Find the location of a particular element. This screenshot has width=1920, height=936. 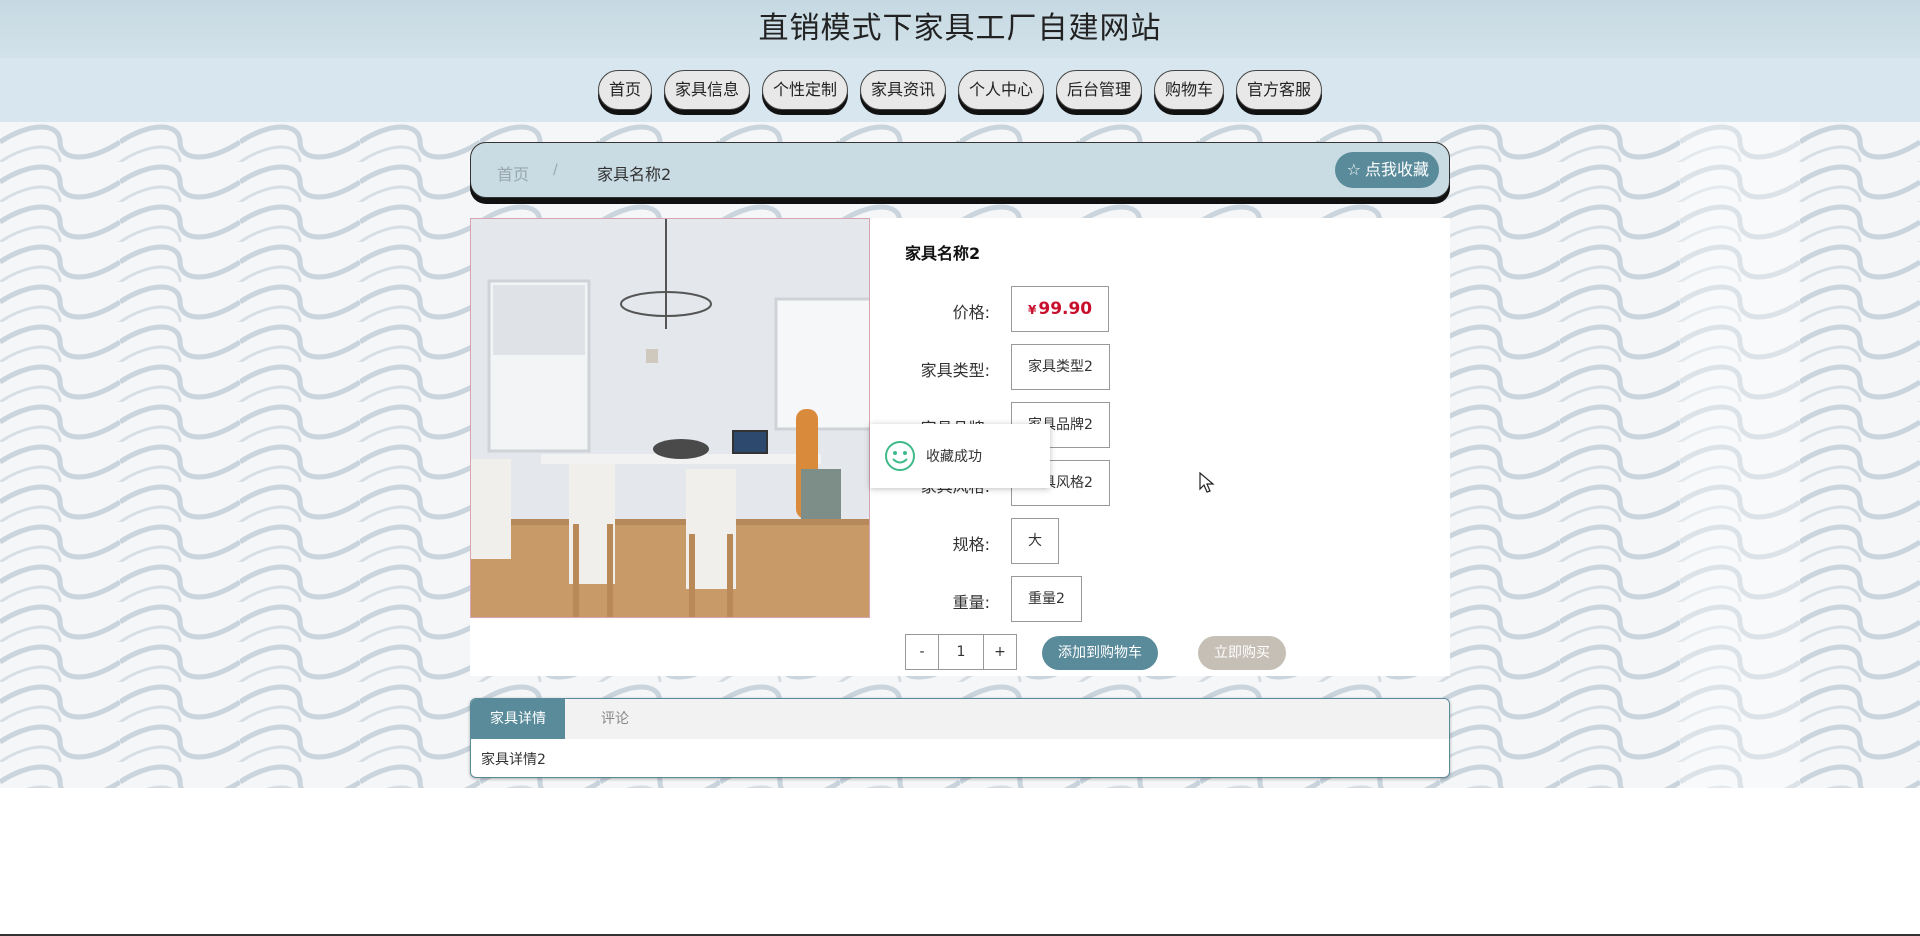

price-label: 价格: is located at coordinates (971, 312).